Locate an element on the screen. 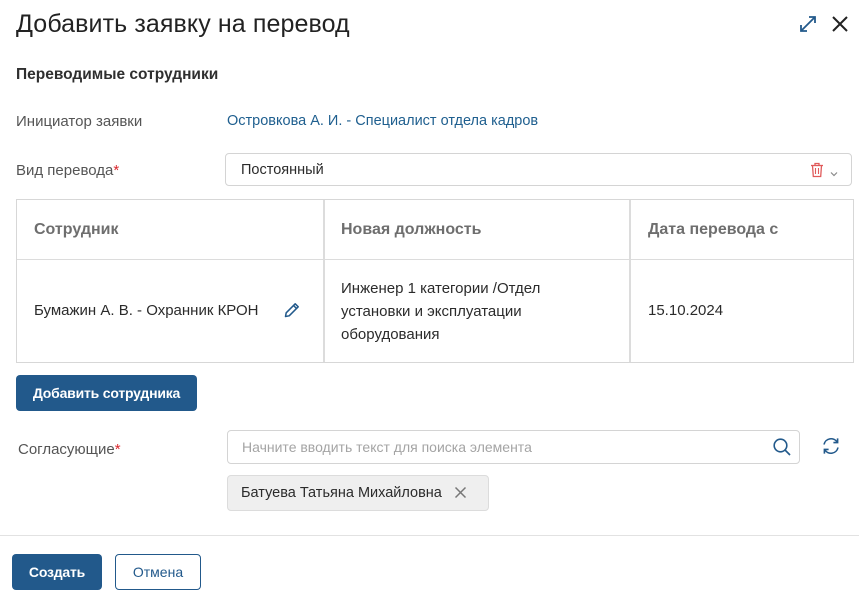 The height and width of the screenshot is (599, 859). transfer-date: 15.10.2024 is located at coordinates (686, 310).